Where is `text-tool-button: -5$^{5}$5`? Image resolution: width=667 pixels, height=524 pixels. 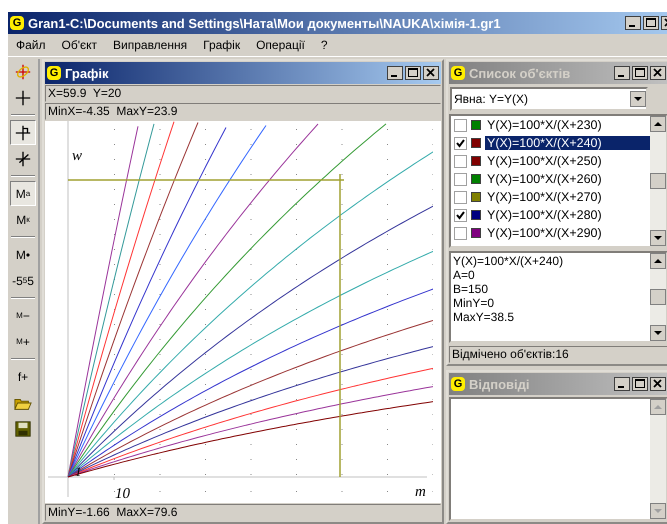 text-tool-button: -5$^{5}$5 is located at coordinates (23, 280).